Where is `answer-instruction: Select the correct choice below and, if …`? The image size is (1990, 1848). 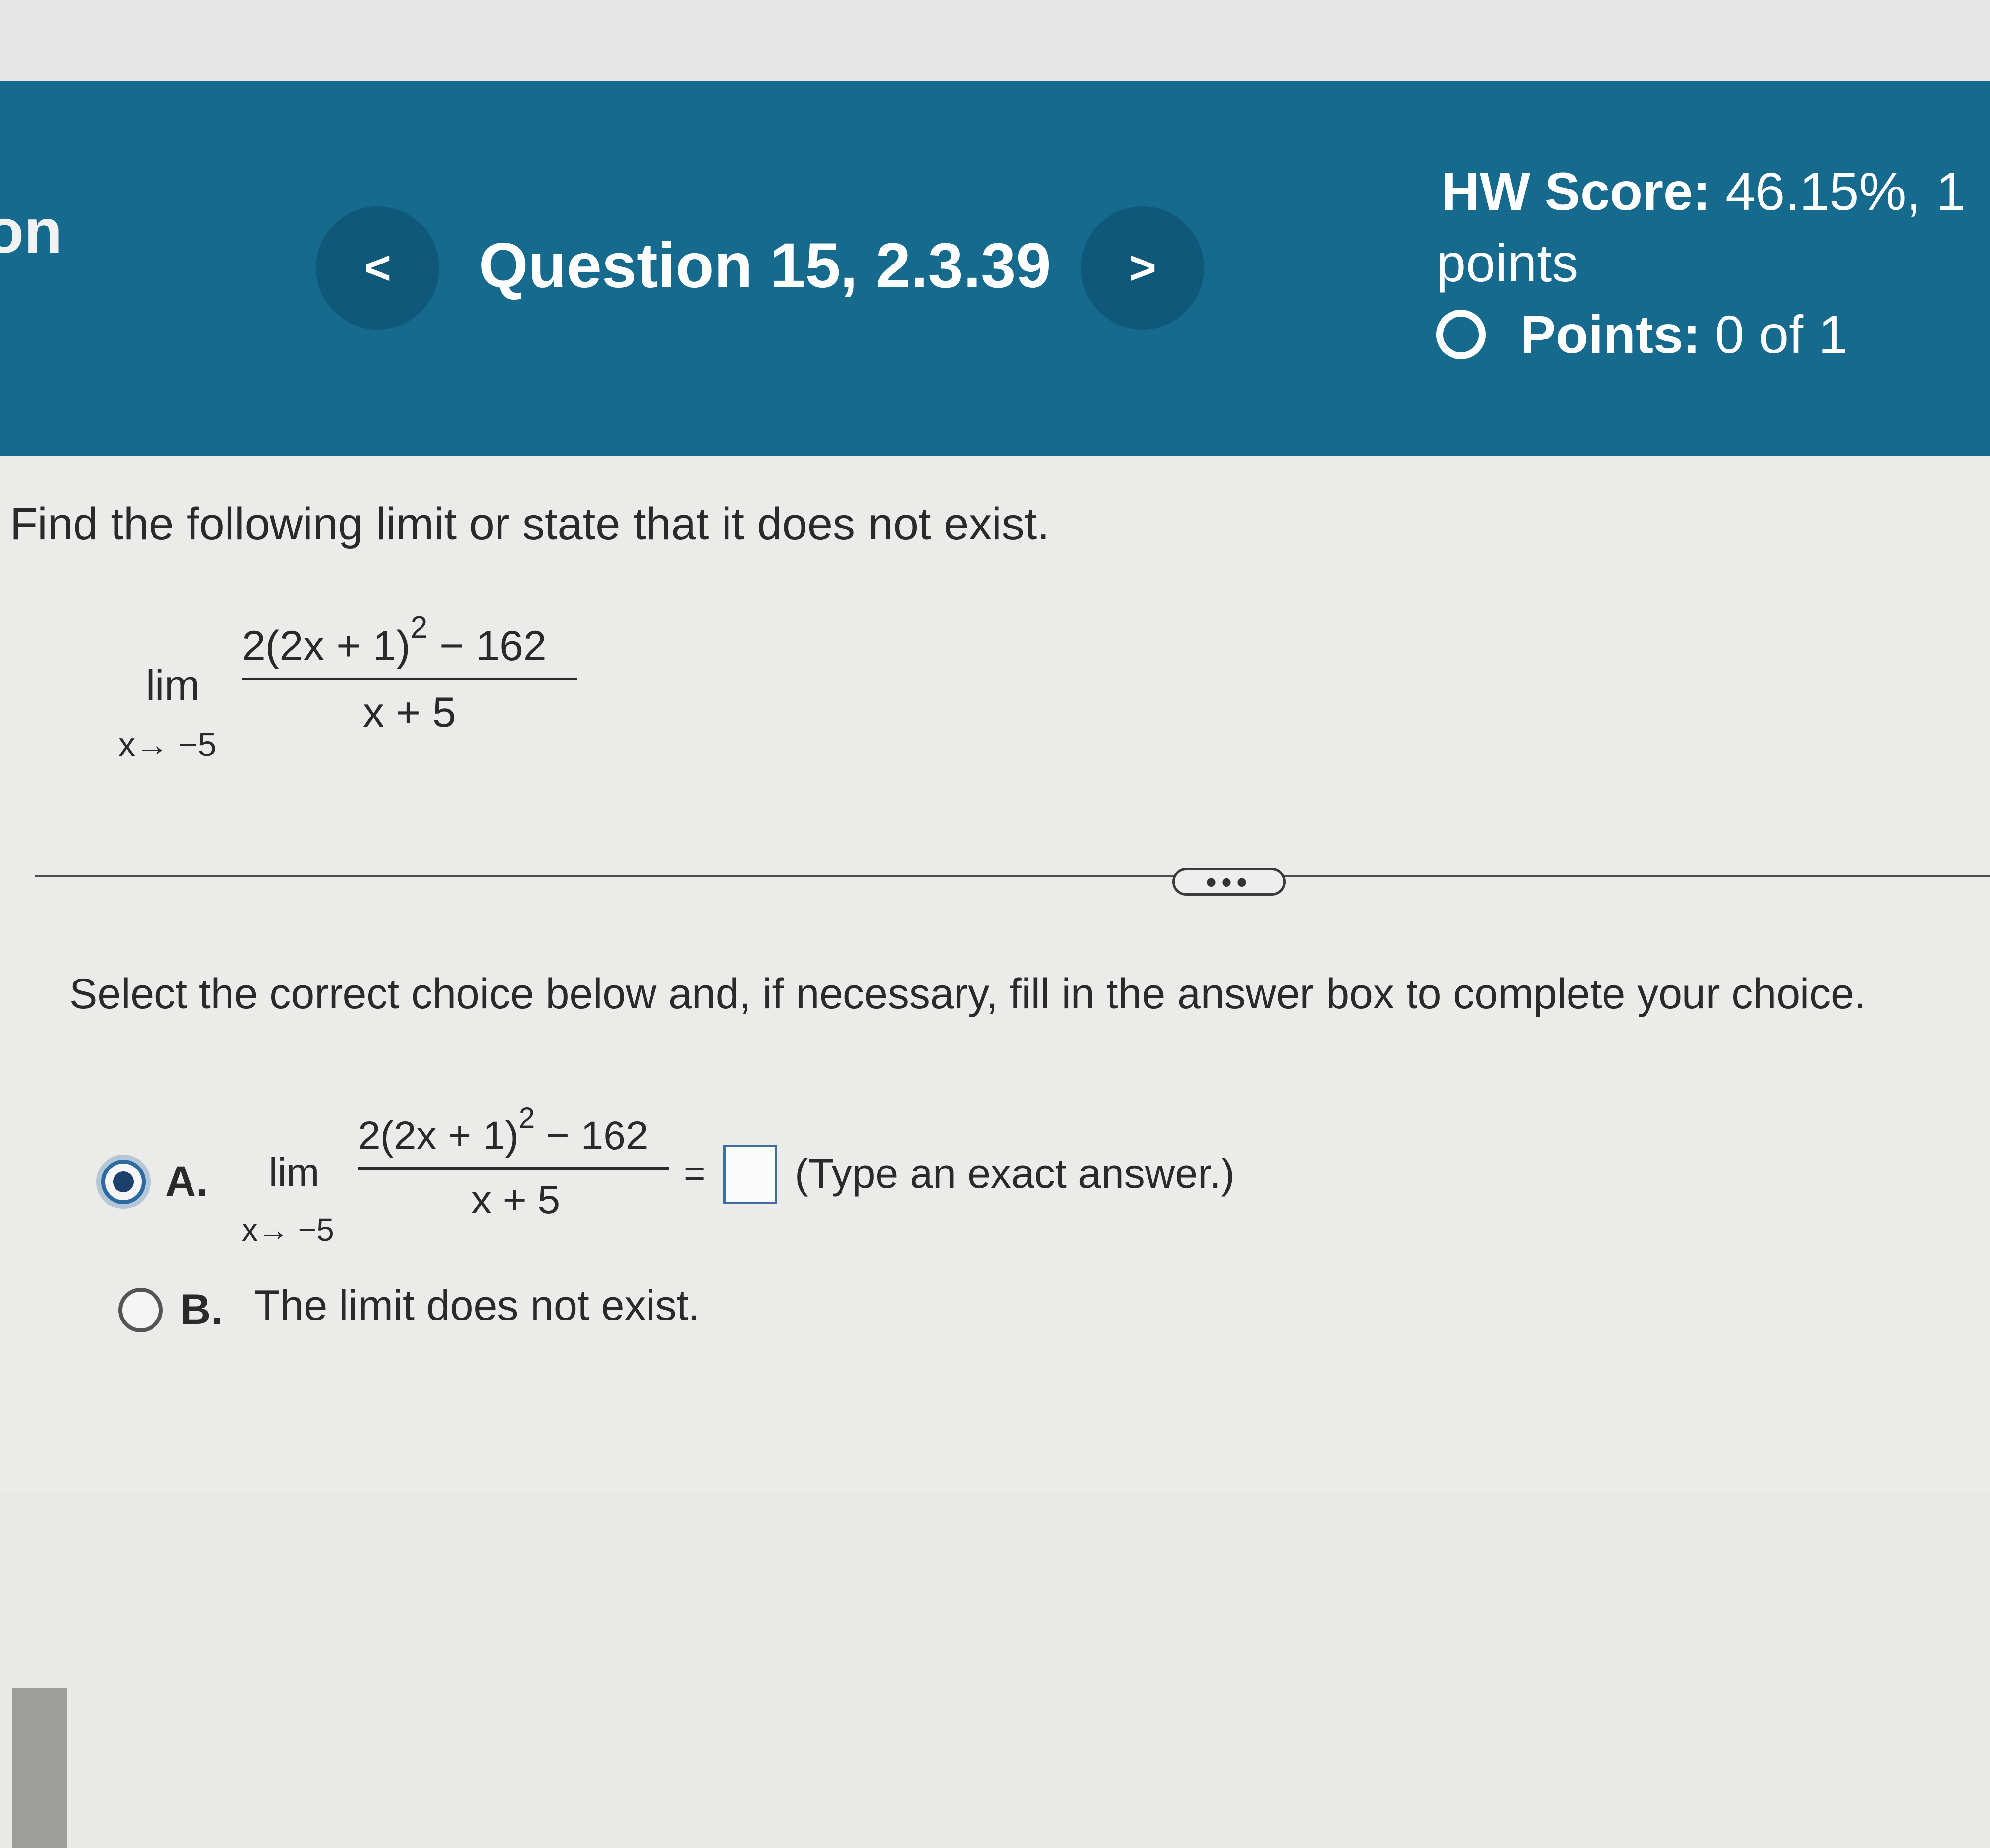
answer-instruction: Select the correct choice below and, if … is located at coordinates (967, 994).